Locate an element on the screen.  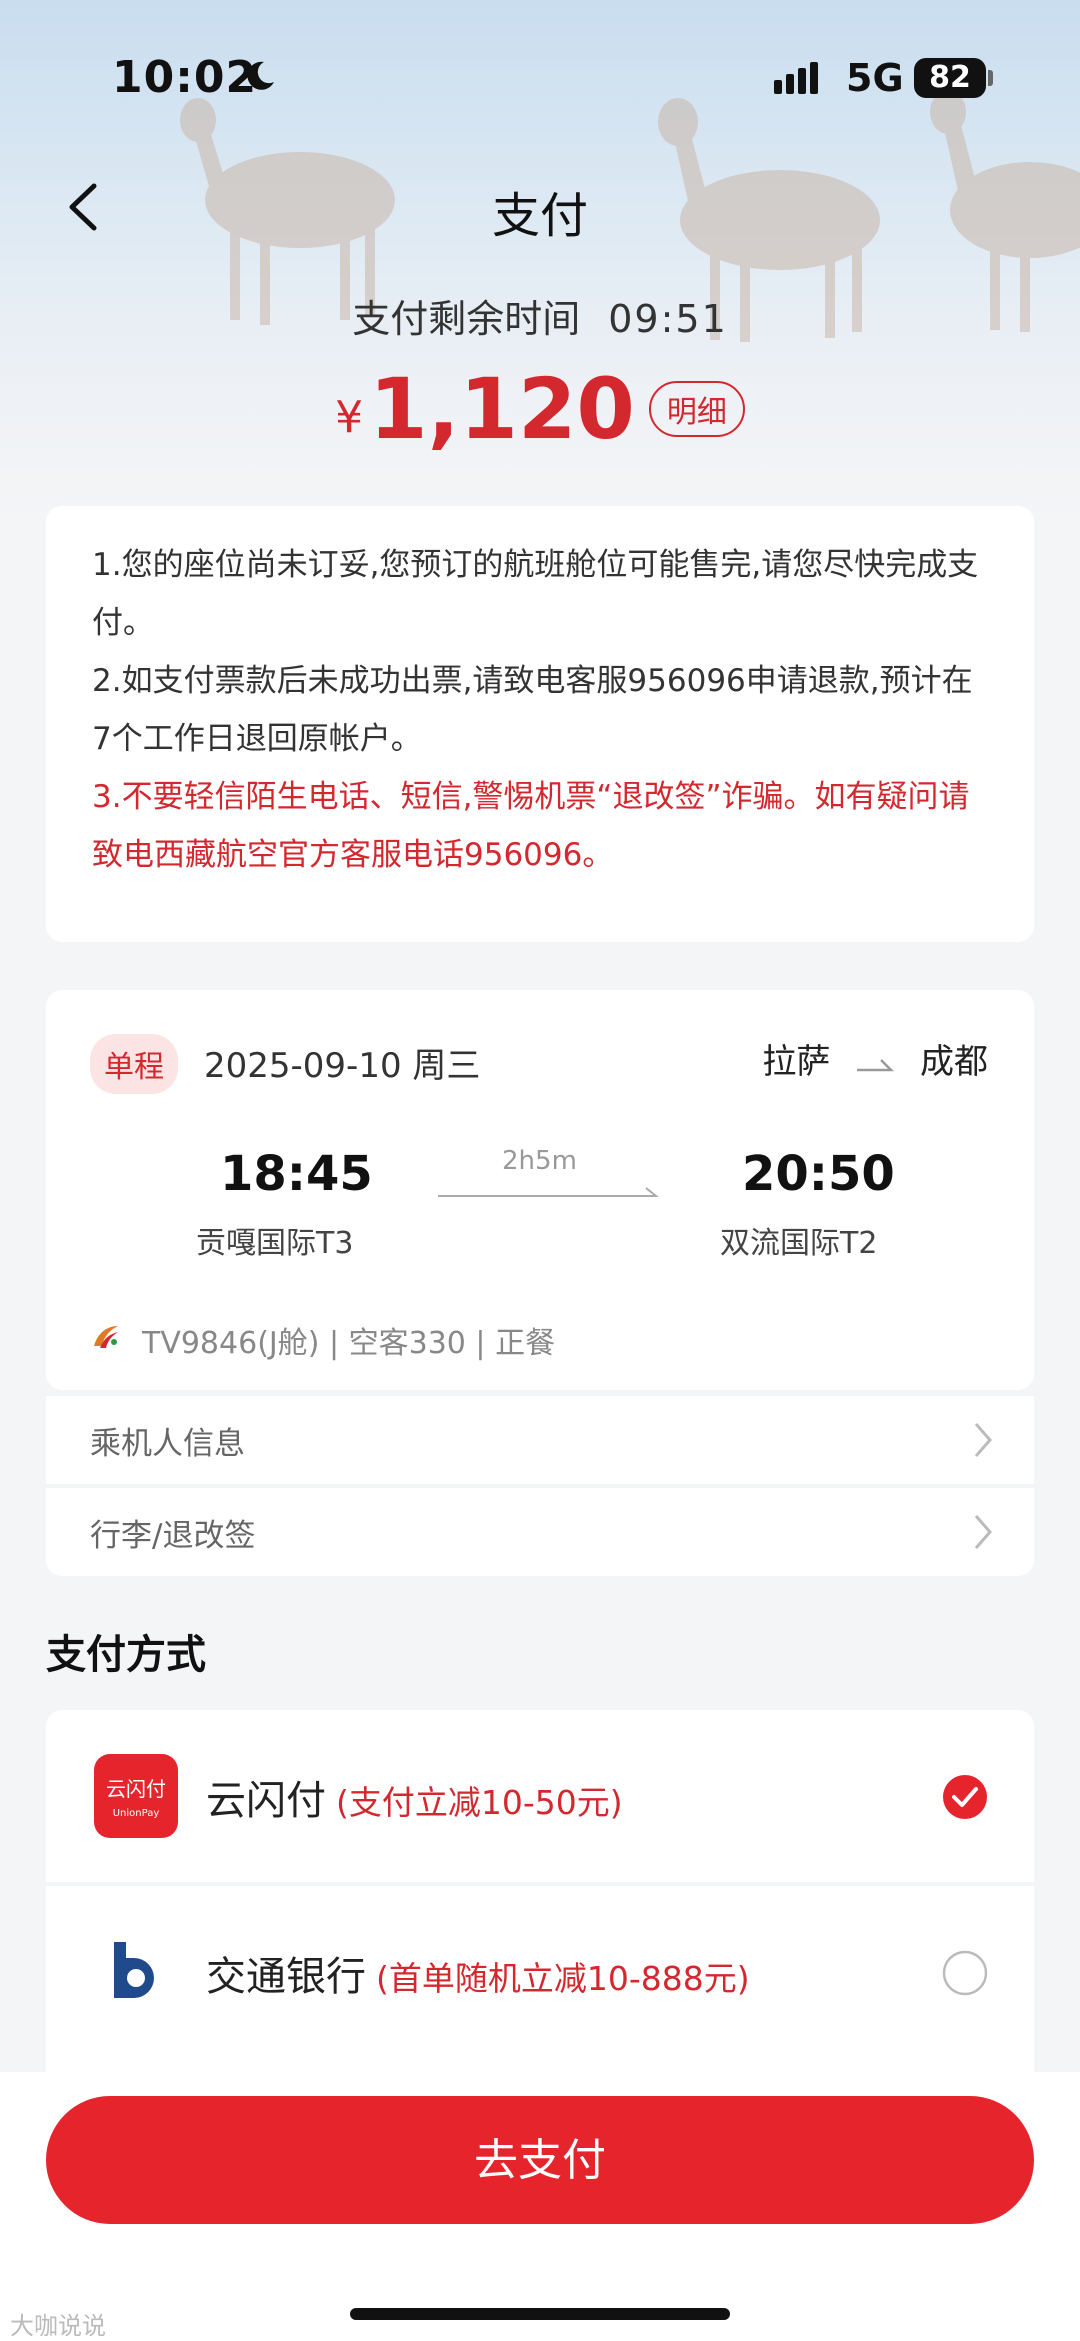
unionpay-logo-text: 云闪付 is located at coordinates (136, 1789).